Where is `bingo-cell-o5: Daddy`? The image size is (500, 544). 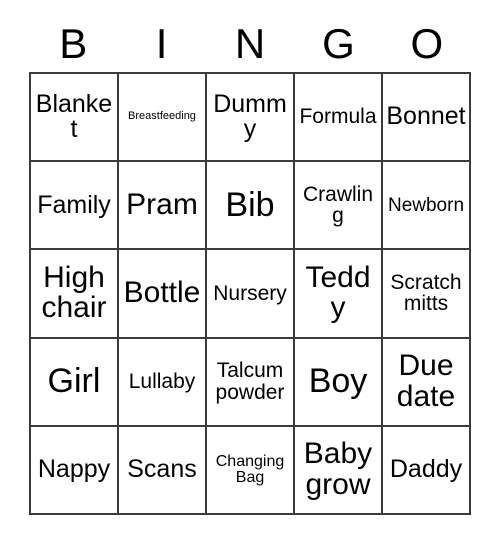 bingo-cell-o5: Daddy is located at coordinates (427, 470).